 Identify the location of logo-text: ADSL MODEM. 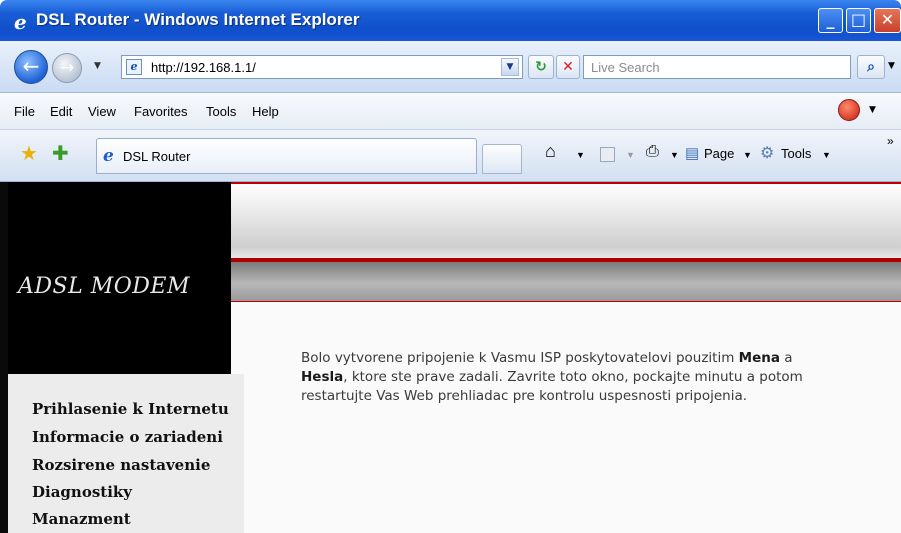
(104, 286).